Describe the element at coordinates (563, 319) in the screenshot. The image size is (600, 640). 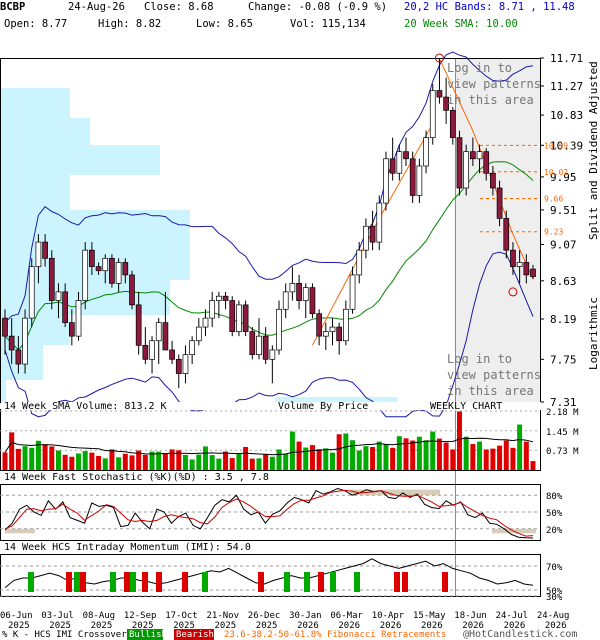
I see `y-tick-label: 8.19` at that location.